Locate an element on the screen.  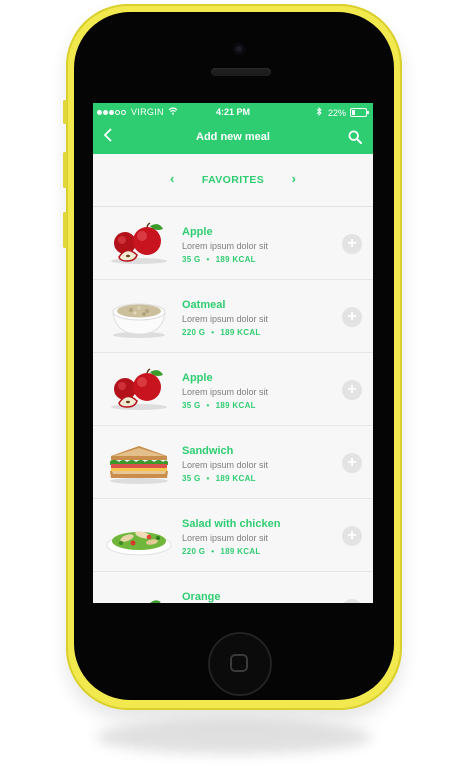
nav-bar: Add new meal is located at coordinates (233, 138).